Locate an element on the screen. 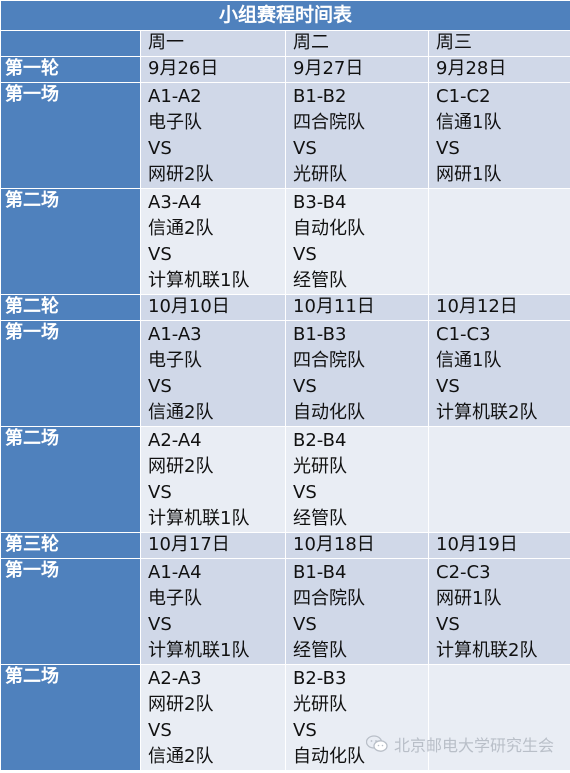 The width and height of the screenshot is (570, 773). match-code: B1-B3 is located at coordinates (320, 334).